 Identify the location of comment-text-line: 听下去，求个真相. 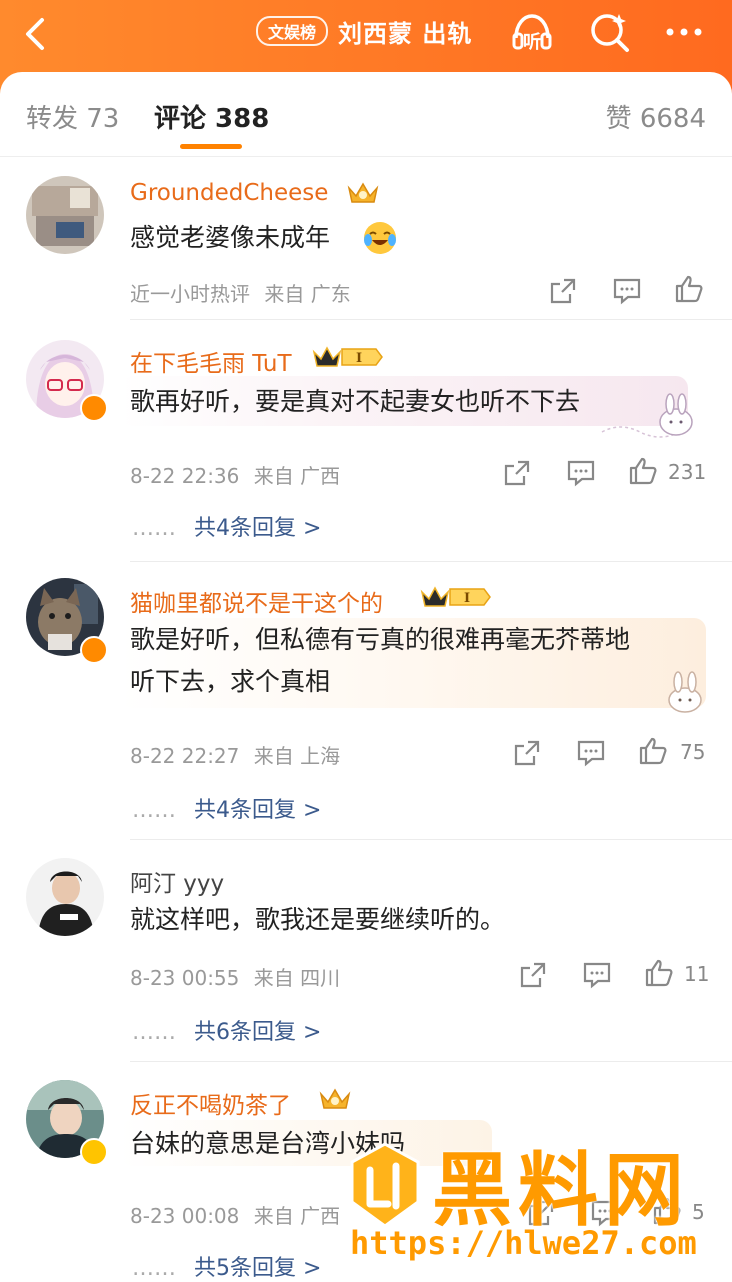
(230, 681).